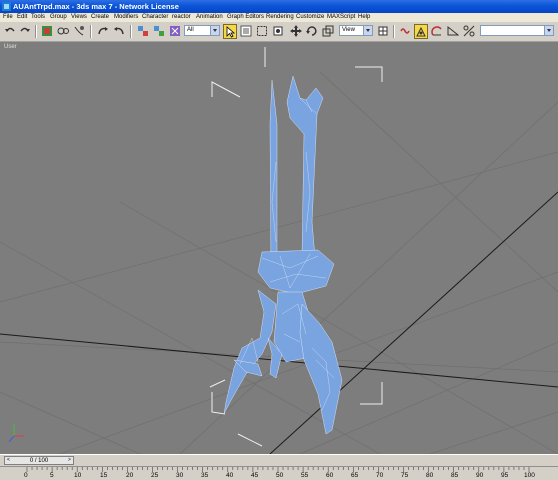 This screenshot has height=480, width=558. What do you see at coordinates (126, 17) in the screenshot?
I see `menu-modifiers: Modifiers` at bounding box center [126, 17].